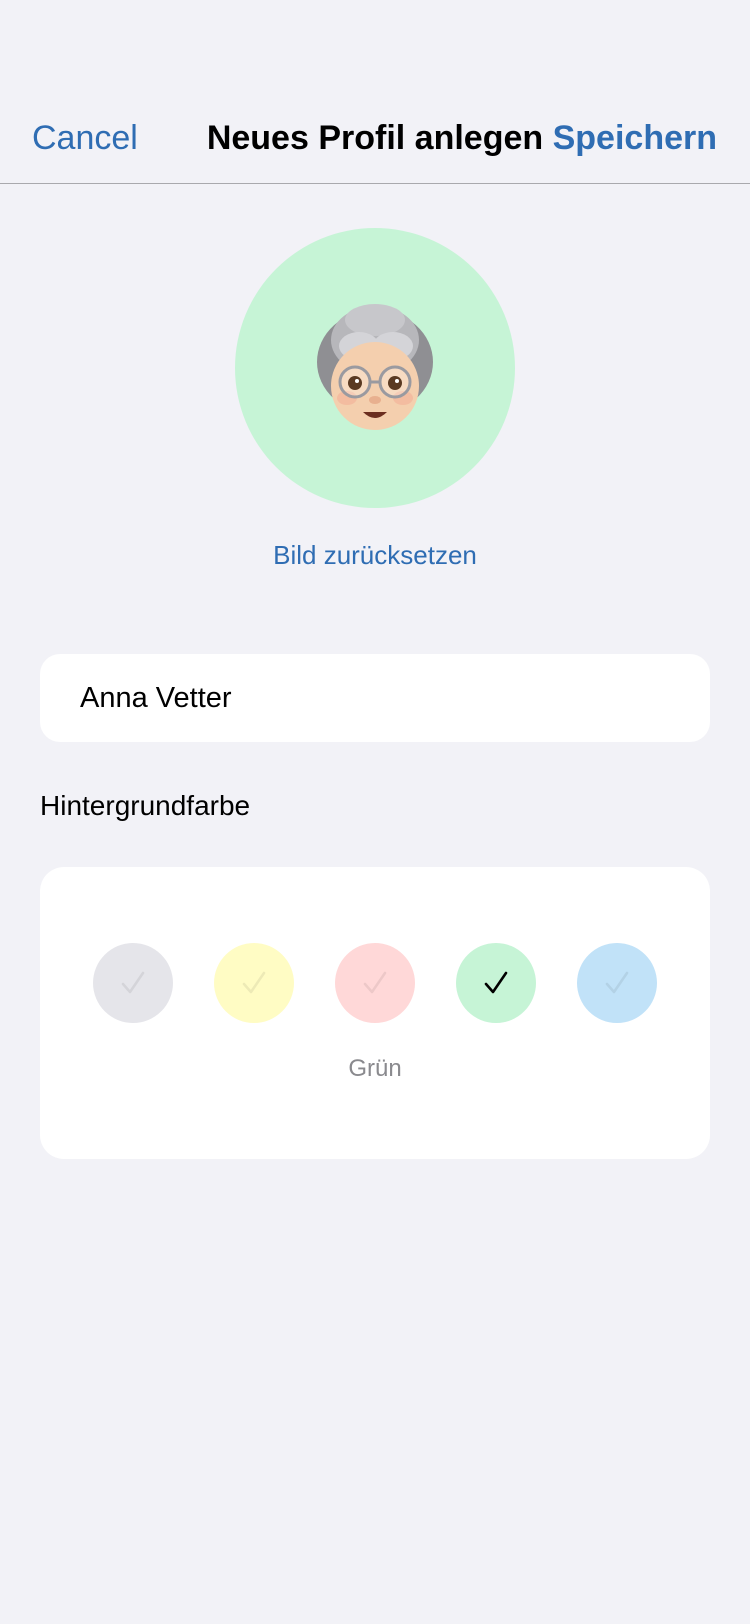  Describe the element at coordinates (85, 138) in the screenshot. I see `cancel-button: Cancel` at that location.